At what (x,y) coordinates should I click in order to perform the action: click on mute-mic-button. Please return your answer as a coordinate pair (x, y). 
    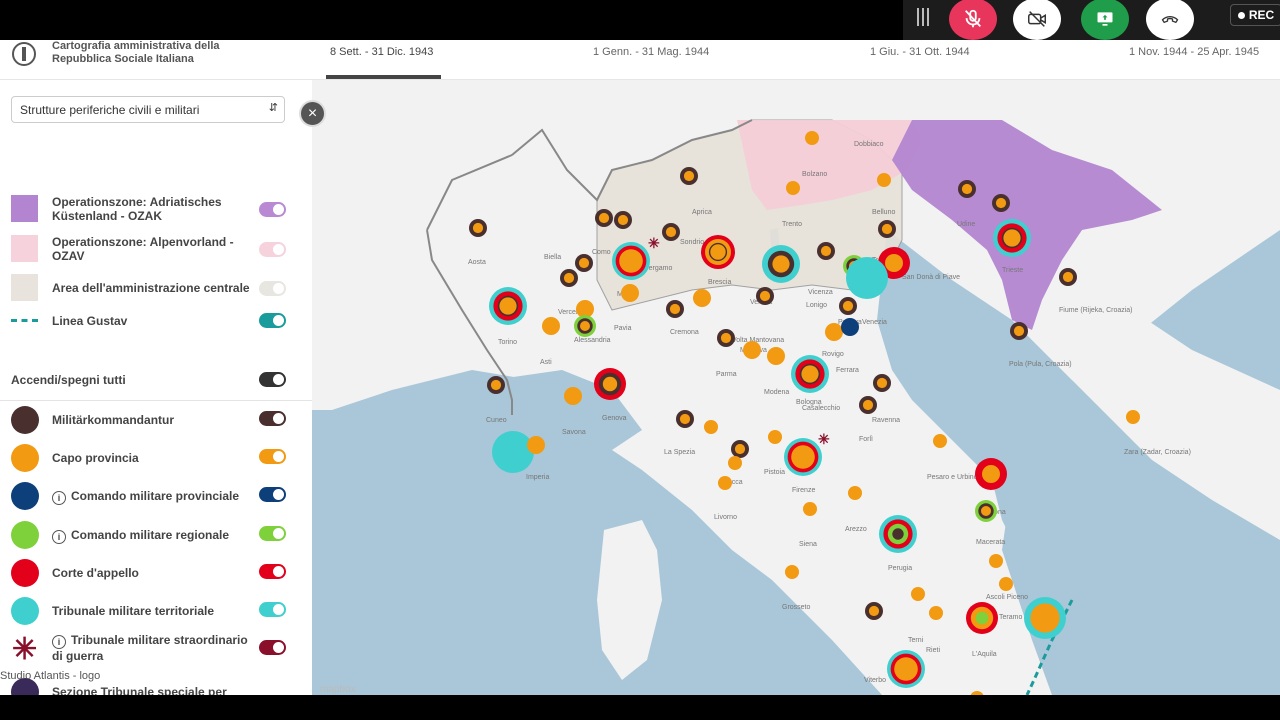
    Looking at the image, I should click on (973, 20).